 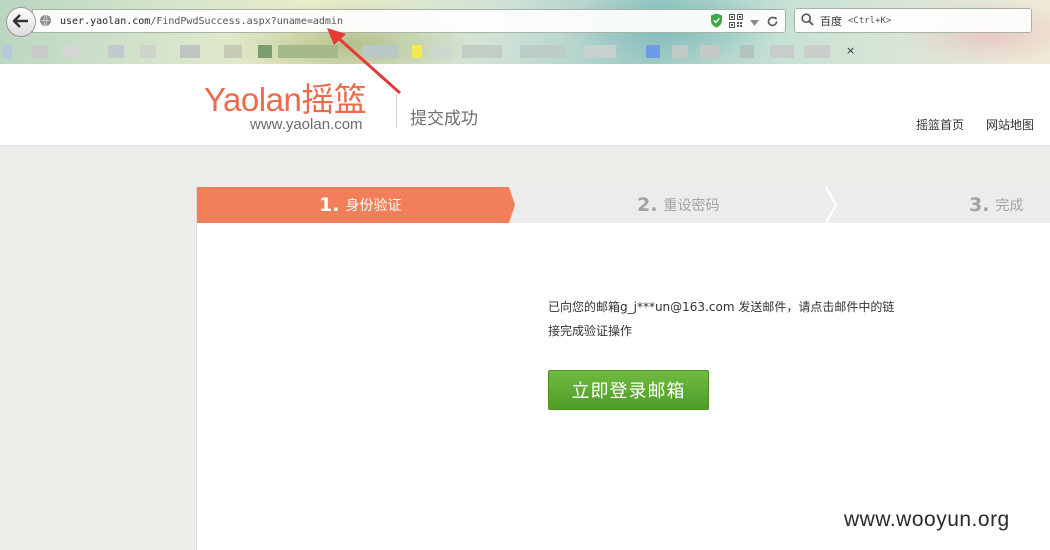 I want to click on url-path: /FindPwdSuccess.aspx?uname=admin, so click(x=246, y=21).